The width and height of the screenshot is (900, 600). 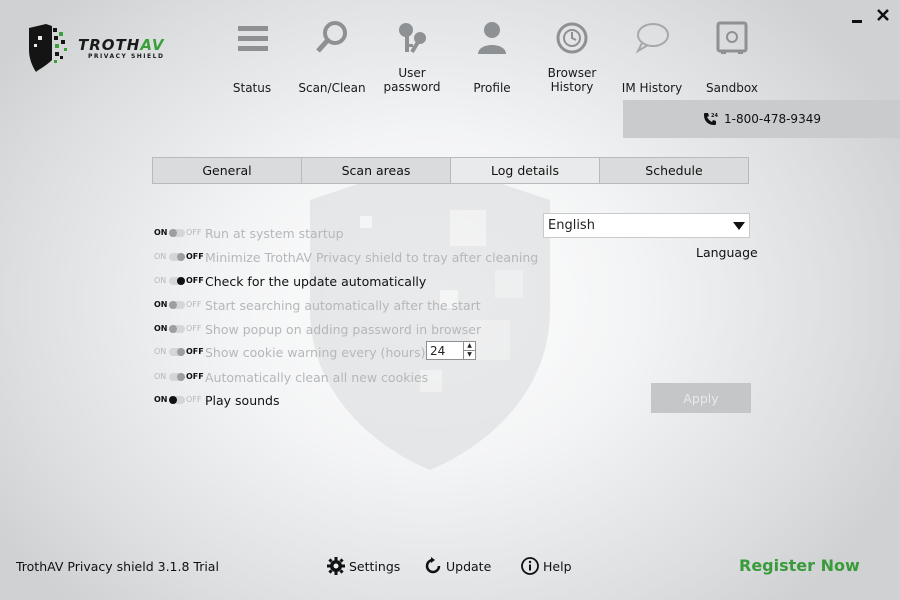 What do you see at coordinates (739, 225) in the screenshot?
I see `dropdown-arrow-icon` at bounding box center [739, 225].